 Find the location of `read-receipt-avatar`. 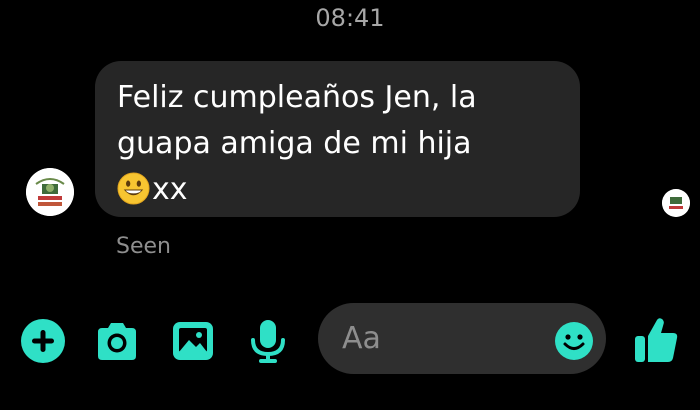

read-receipt-avatar is located at coordinates (676, 203).